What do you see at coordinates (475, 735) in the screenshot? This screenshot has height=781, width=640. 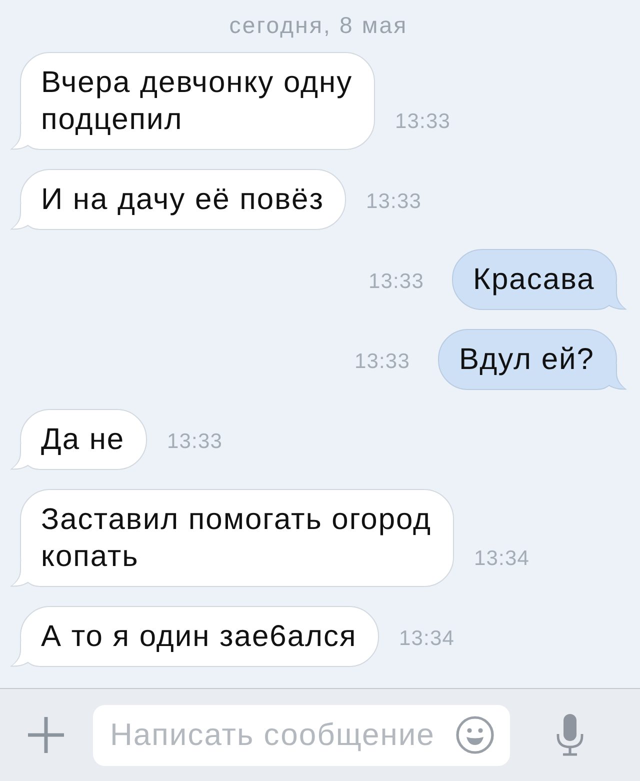 I see `smiley-icon` at bounding box center [475, 735].